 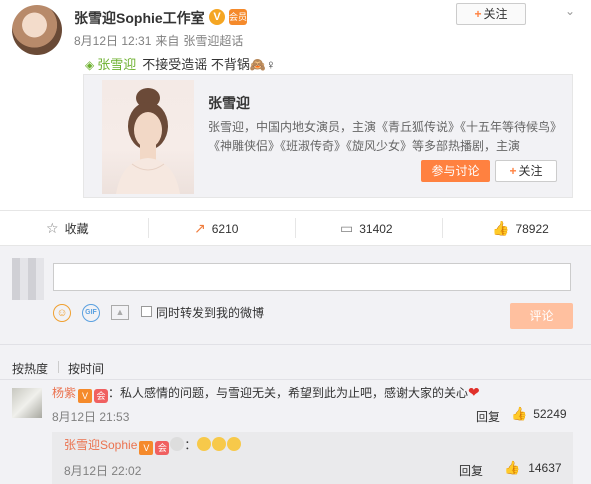 I want to click on favorite-label: 收藏, so click(x=76, y=229).